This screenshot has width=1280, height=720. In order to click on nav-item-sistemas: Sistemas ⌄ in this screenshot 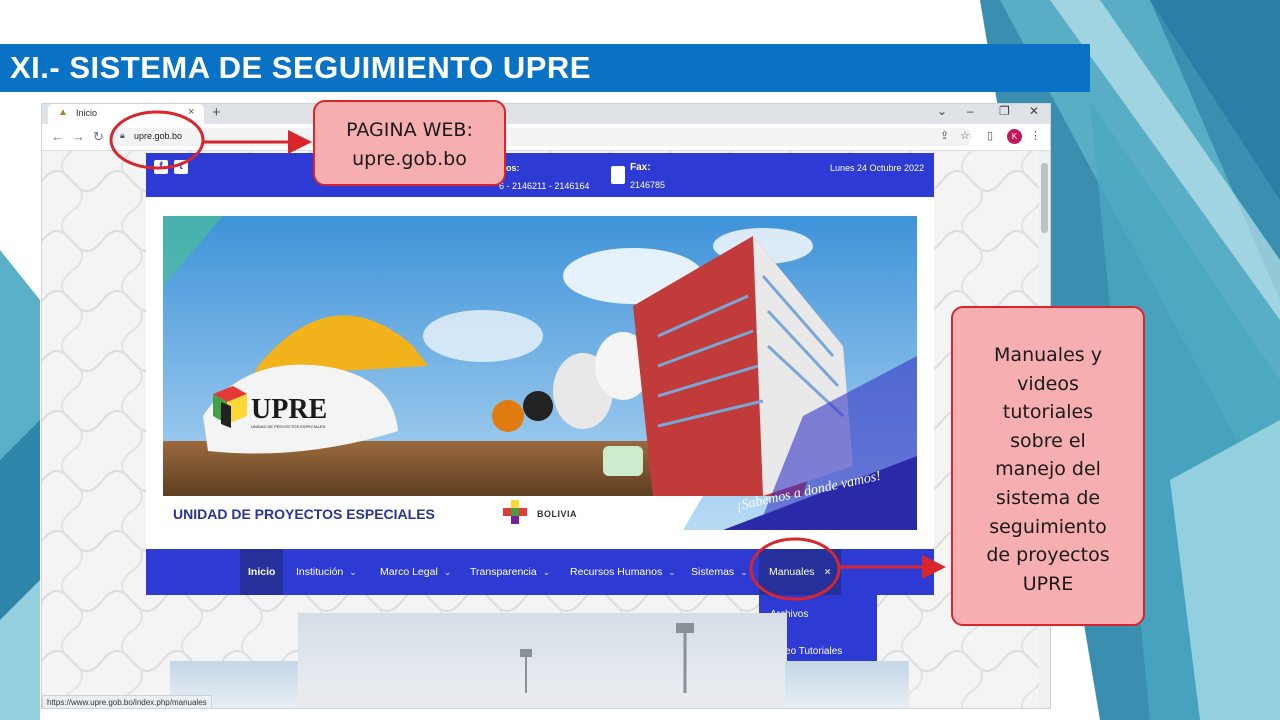, I will do `click(719, 572)`.